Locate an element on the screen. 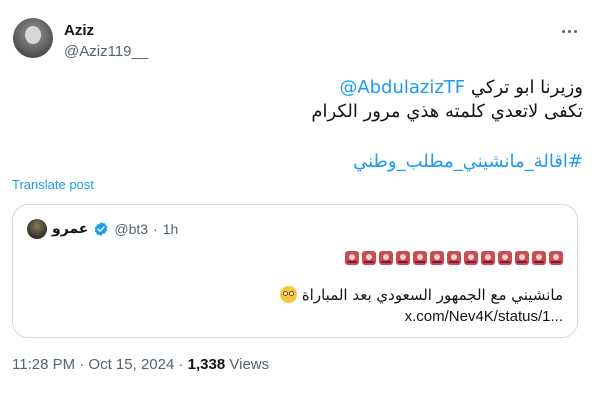  author-display-name: Aziz is located at coordinates (79, 30).